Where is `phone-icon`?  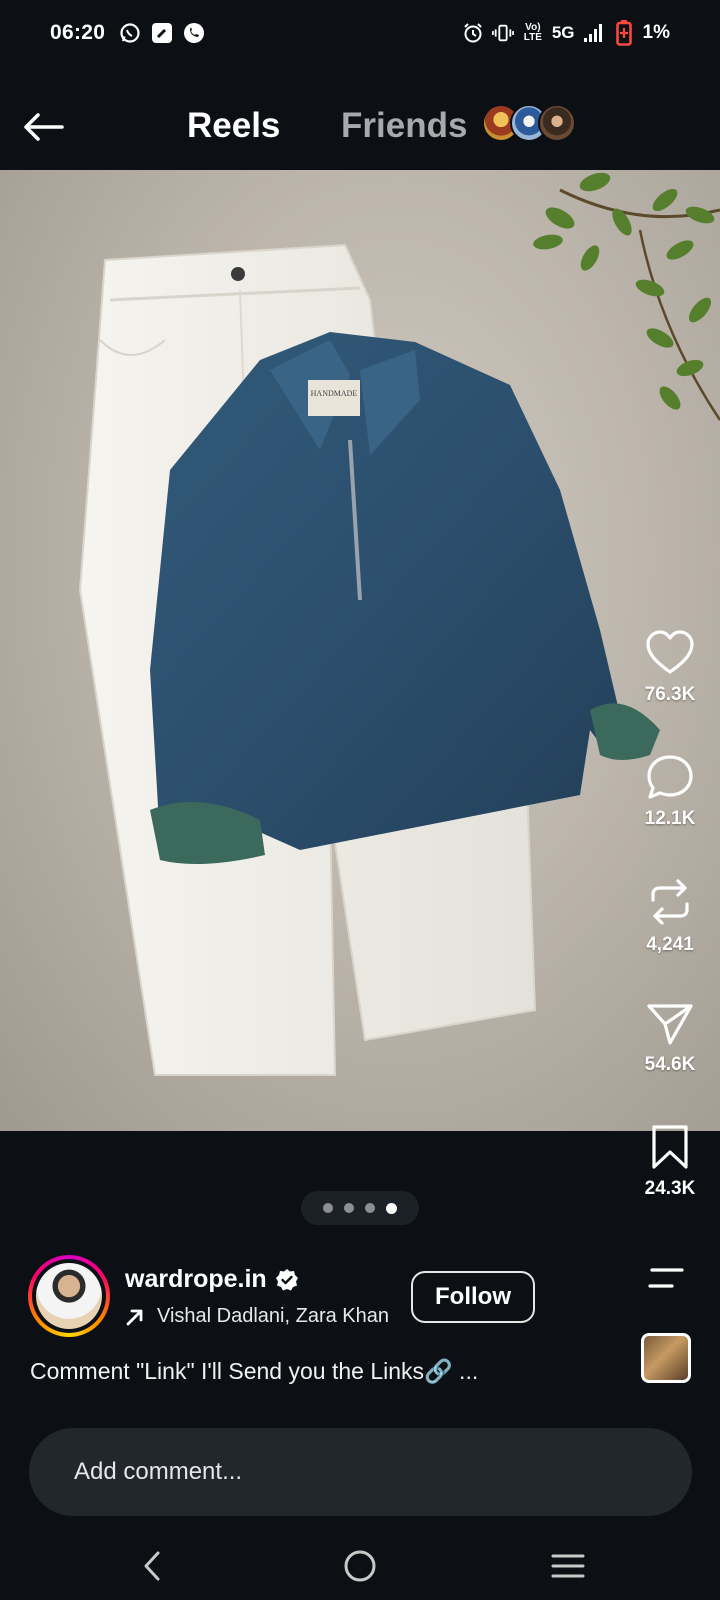 phone-icon is located at coordinates (194, 33).